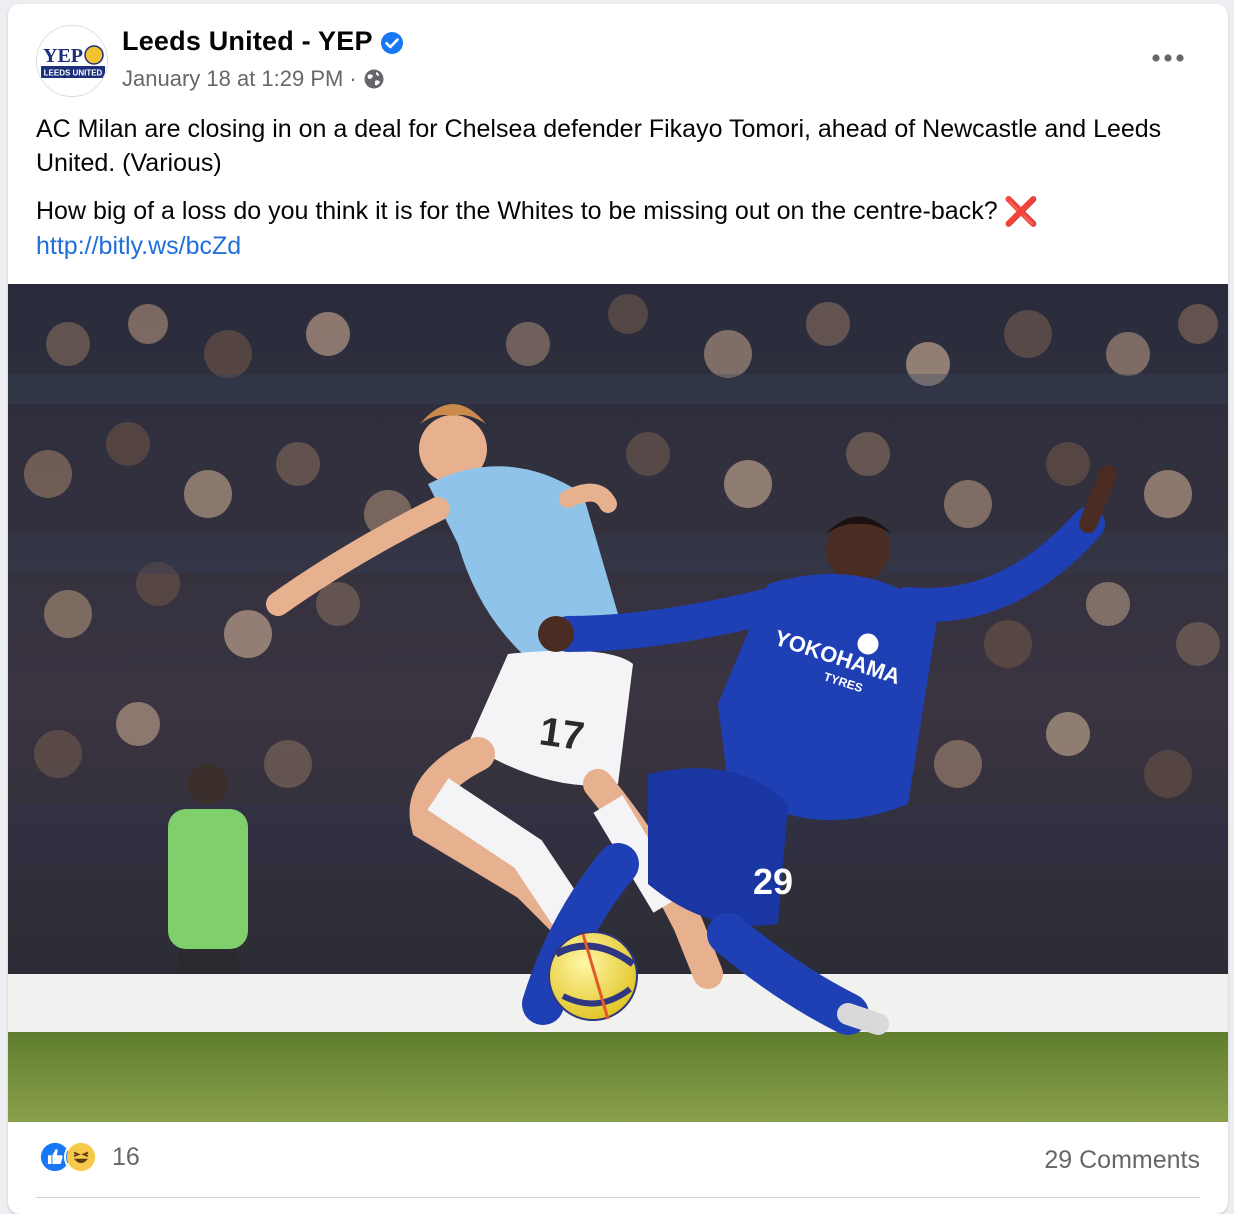 Image resolution: width=1234 pixels, height=1214 pixels. What do you see at coordinates (73, 73) in the screenshot?
I see `avatar-logo-bottom: LEEDS UNITED` at bounding box center [73, 73].